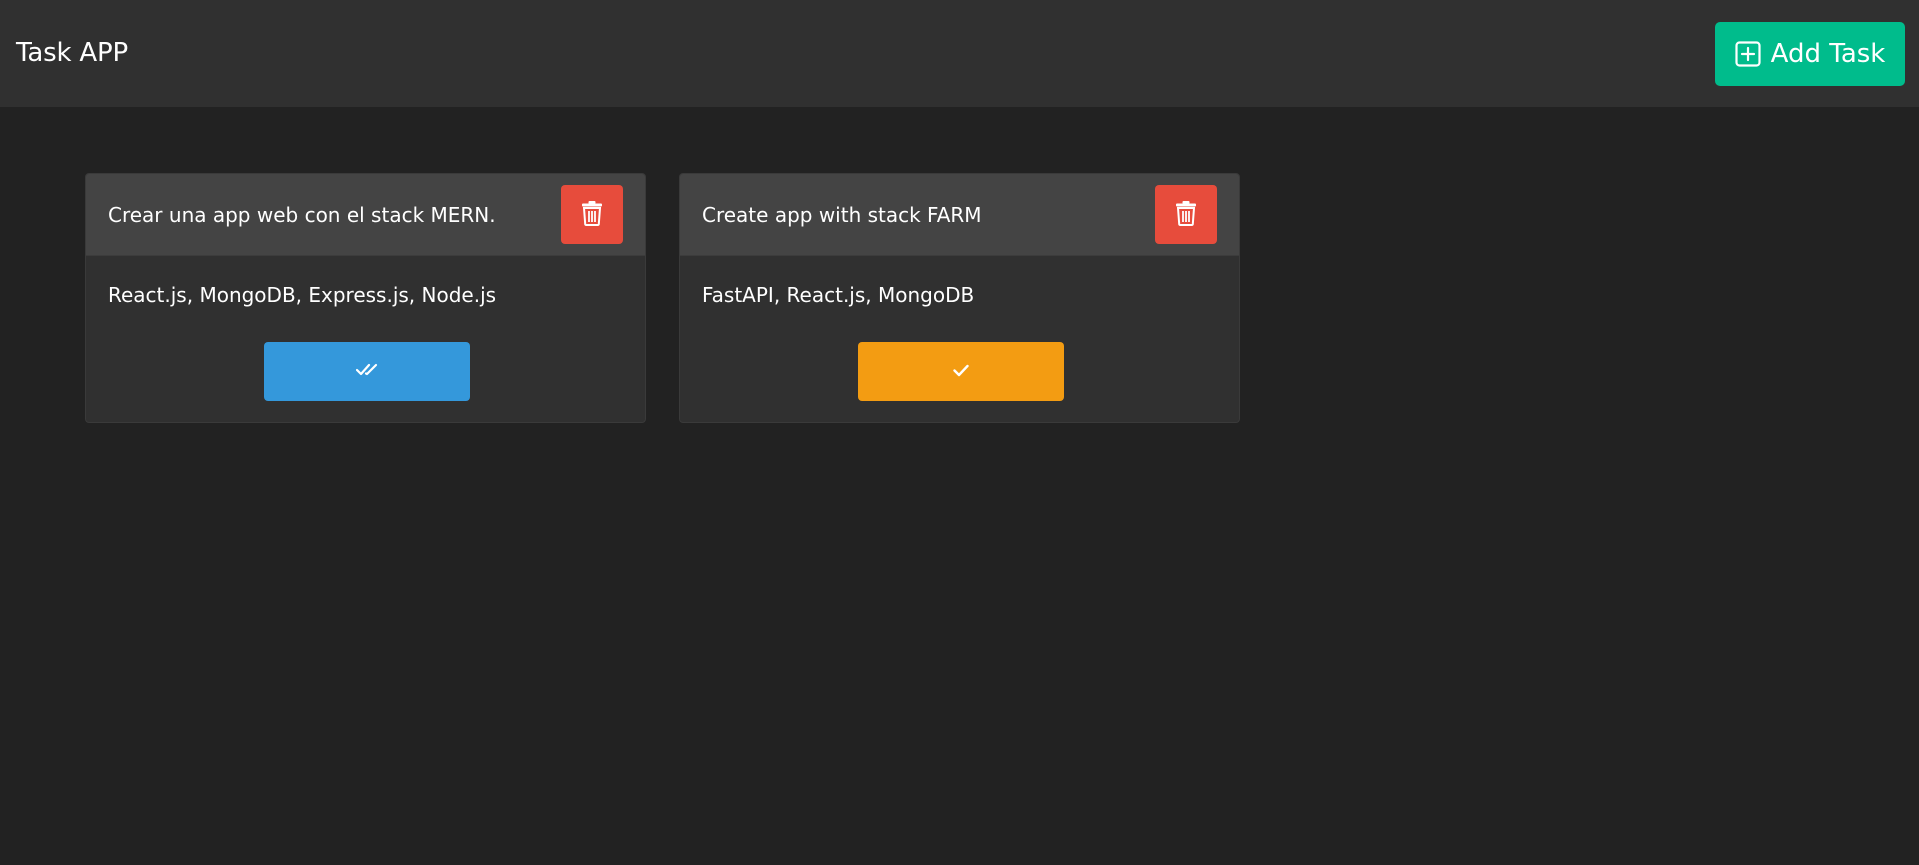 The image size is (1919, 865). Describe the element at coordinates (959, 53) in the screenshot. I see `navbar: Task APP Add Task` at that location.